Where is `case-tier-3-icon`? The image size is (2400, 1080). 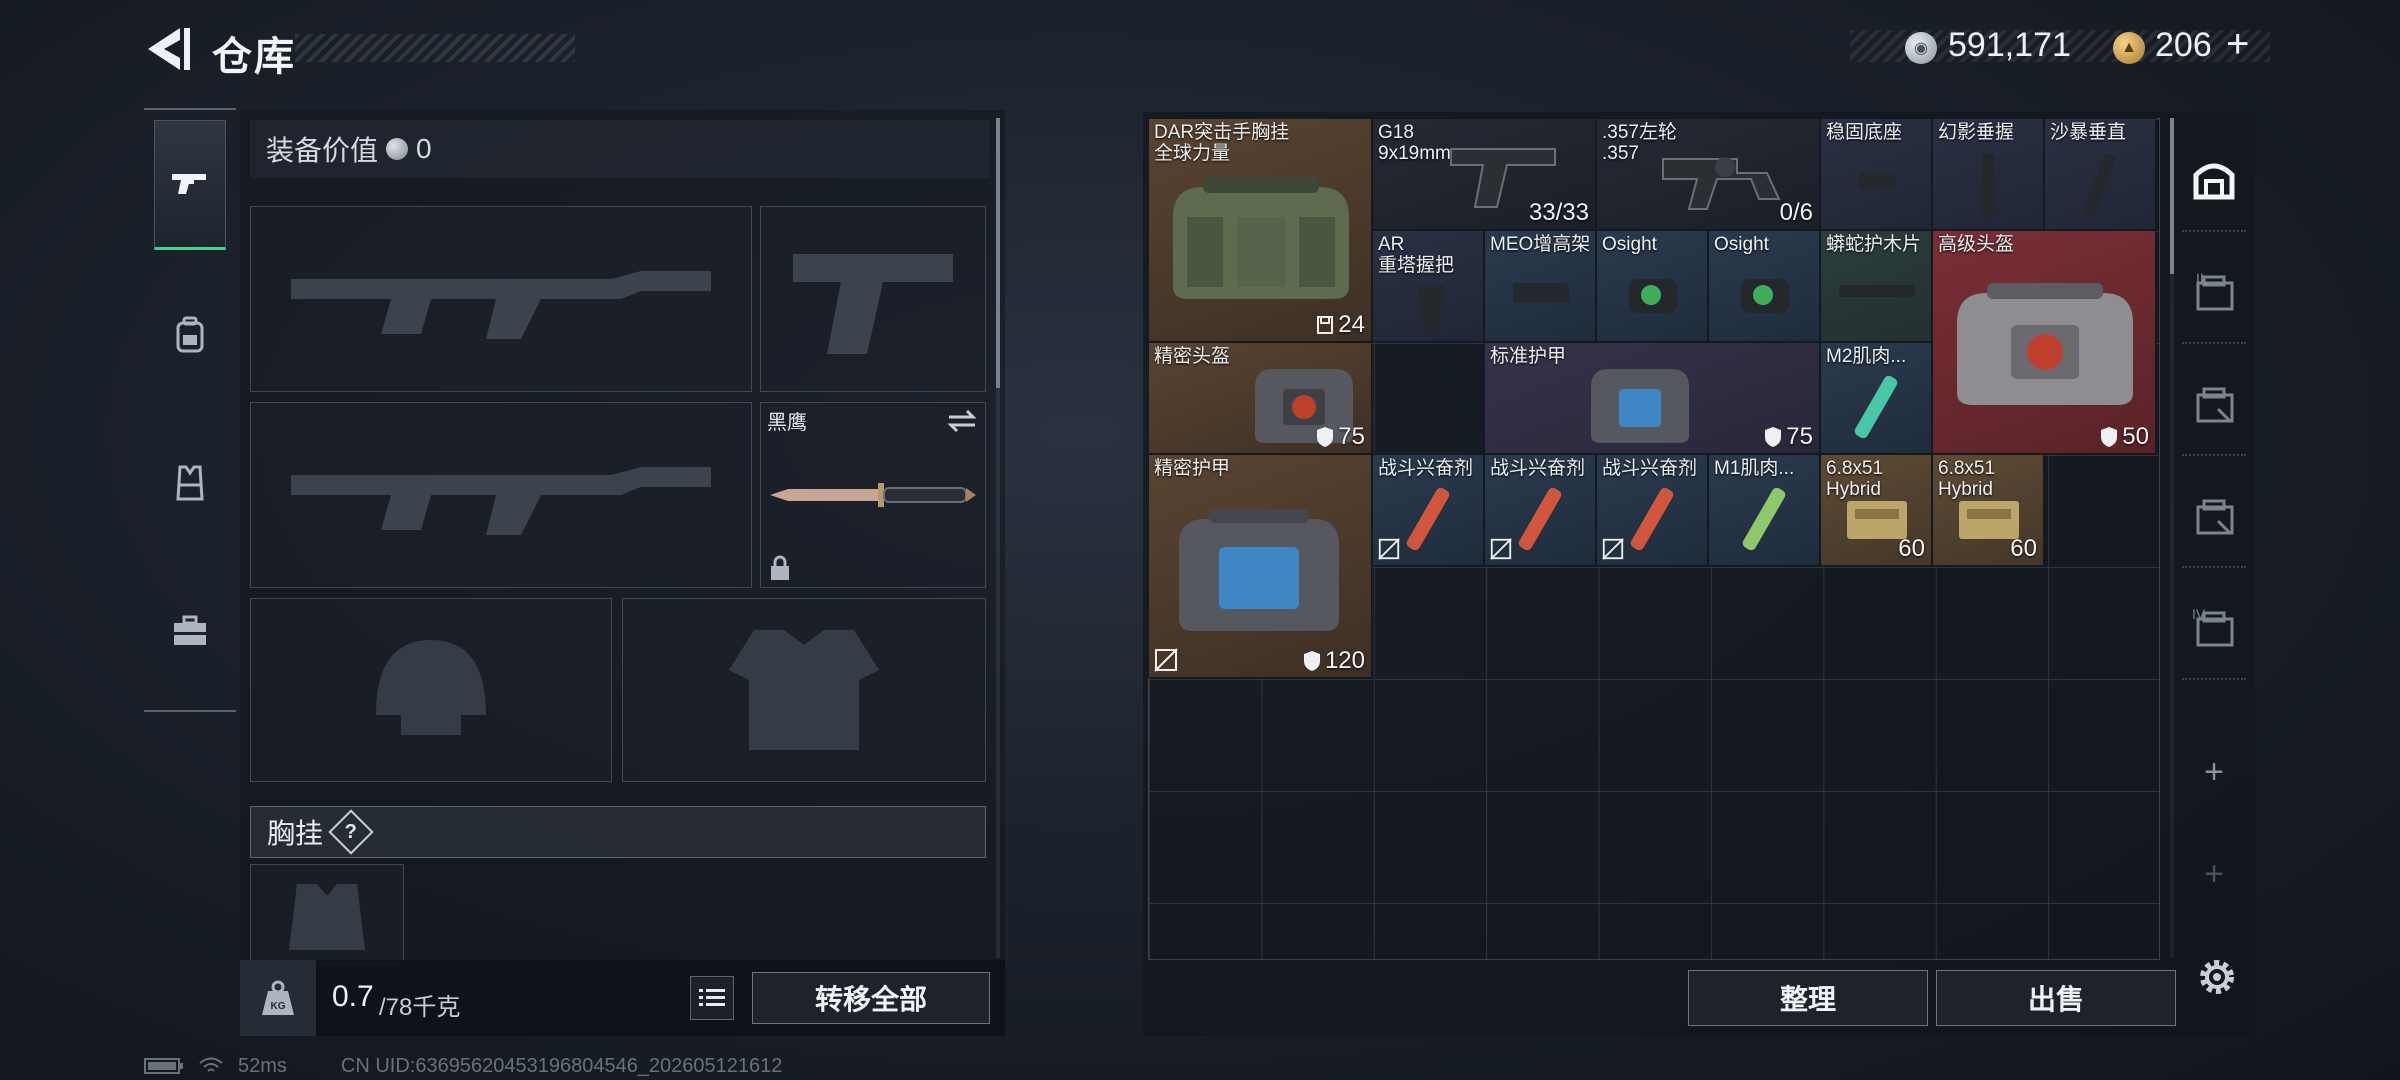 case-tier-3-icon is located at coordinates (2215, 517).